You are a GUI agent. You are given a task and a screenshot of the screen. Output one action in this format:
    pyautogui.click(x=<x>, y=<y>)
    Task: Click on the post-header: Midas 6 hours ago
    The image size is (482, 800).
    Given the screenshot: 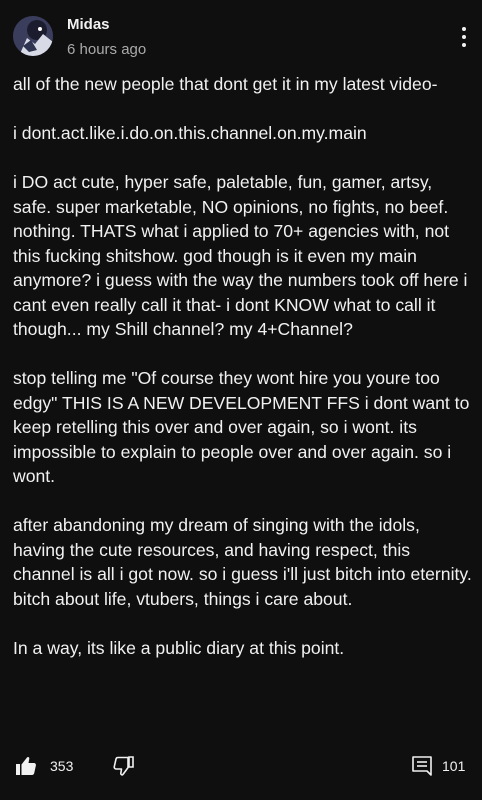 What is the action you would take?
    pyautogui.click(x=241, y=35)
    